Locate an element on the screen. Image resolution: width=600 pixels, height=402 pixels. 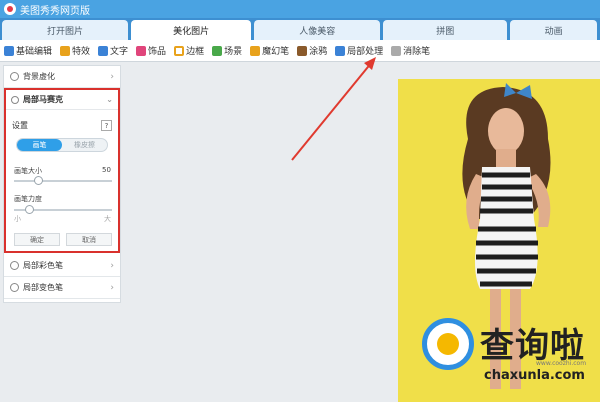
brush-size-value: 50 is located at coordinates (106, 170).